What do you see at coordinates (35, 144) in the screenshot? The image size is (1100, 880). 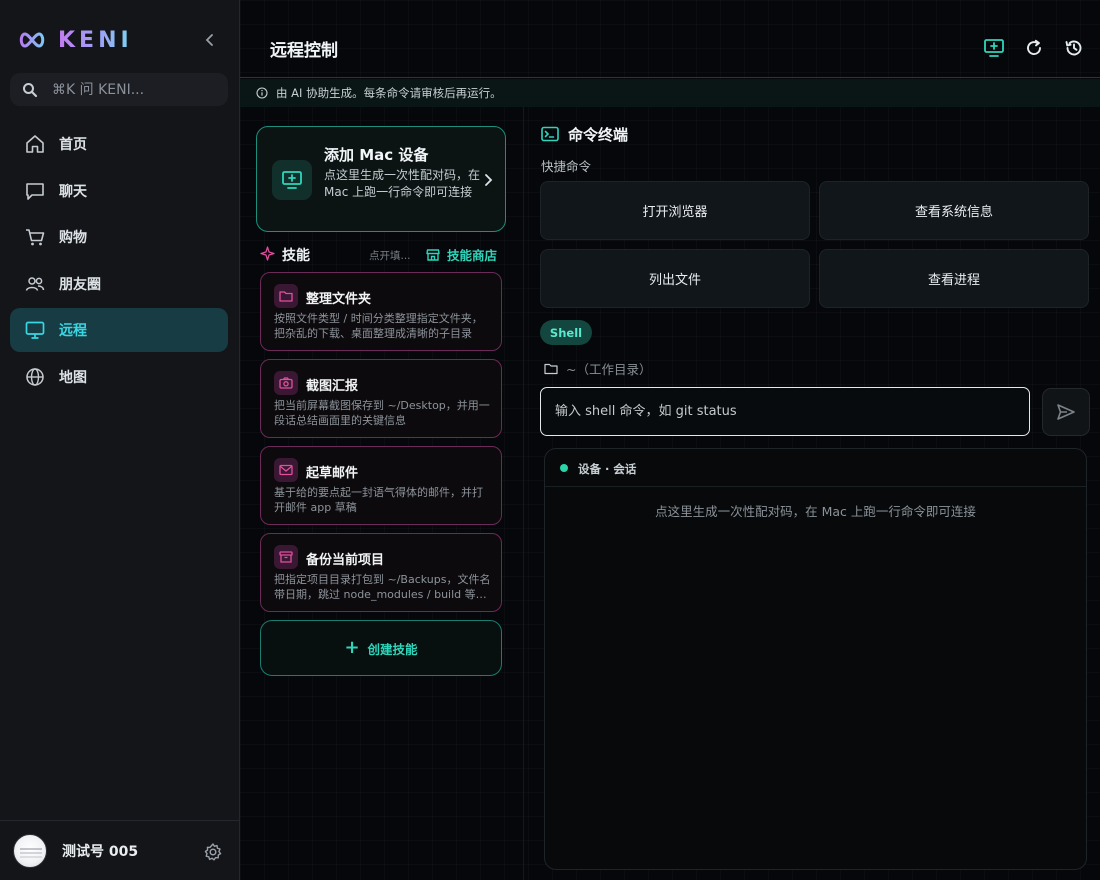 I see `home-icon` at bounding box center [35, 144].